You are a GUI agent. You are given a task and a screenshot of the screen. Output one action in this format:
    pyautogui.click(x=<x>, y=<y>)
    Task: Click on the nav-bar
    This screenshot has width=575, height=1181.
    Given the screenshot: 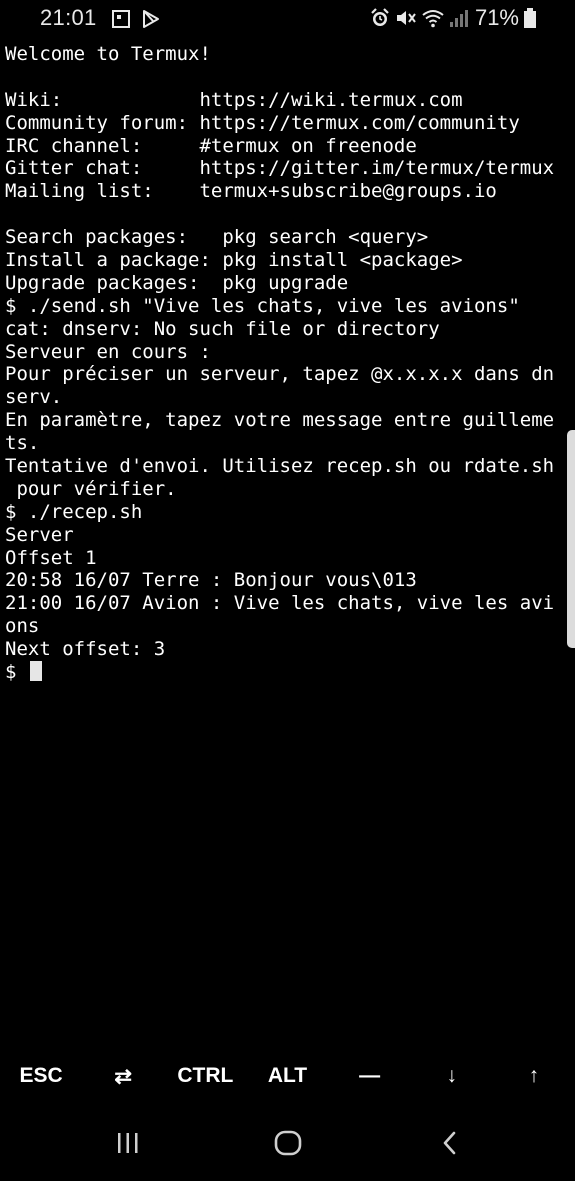 What is the action you would take?
    pyautogui.click(x=287, y=1142)
    